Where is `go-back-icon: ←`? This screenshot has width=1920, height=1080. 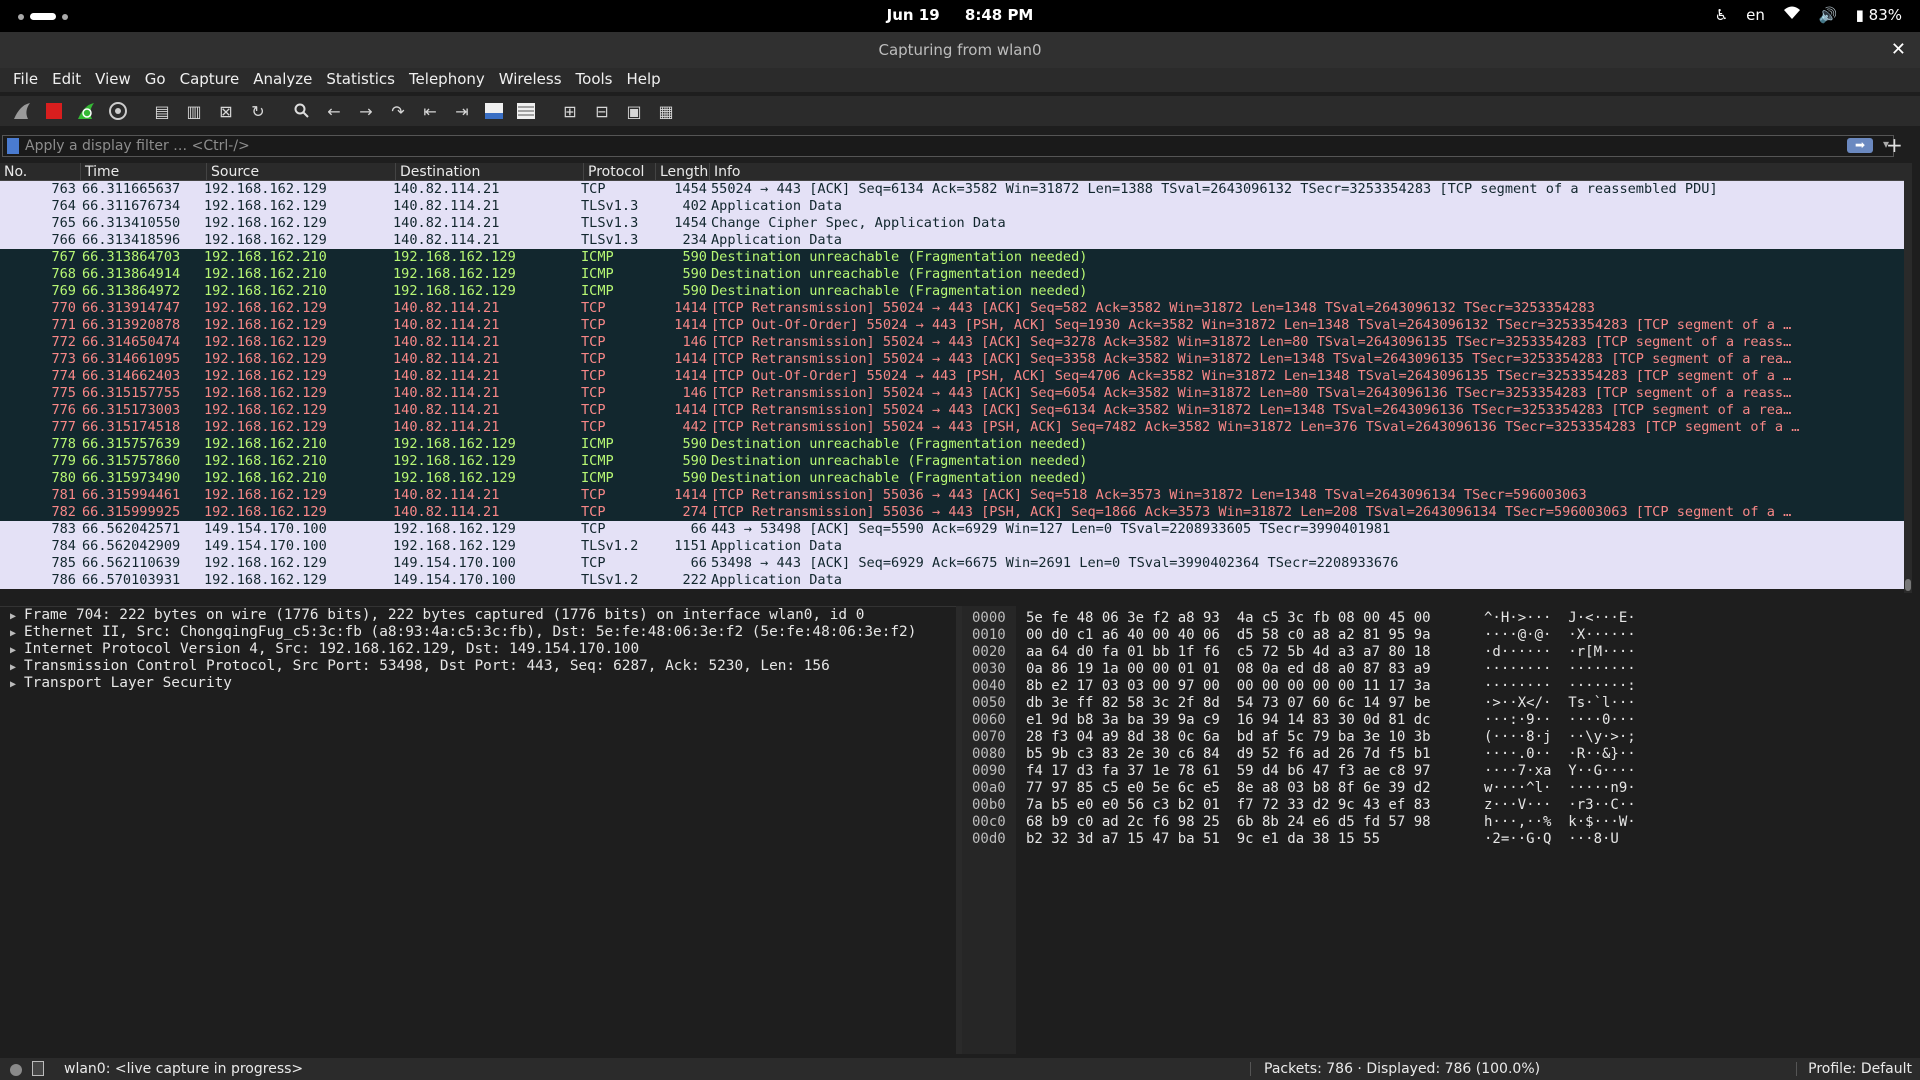
go-back-icon: ← is located at coordinates (334, 111).